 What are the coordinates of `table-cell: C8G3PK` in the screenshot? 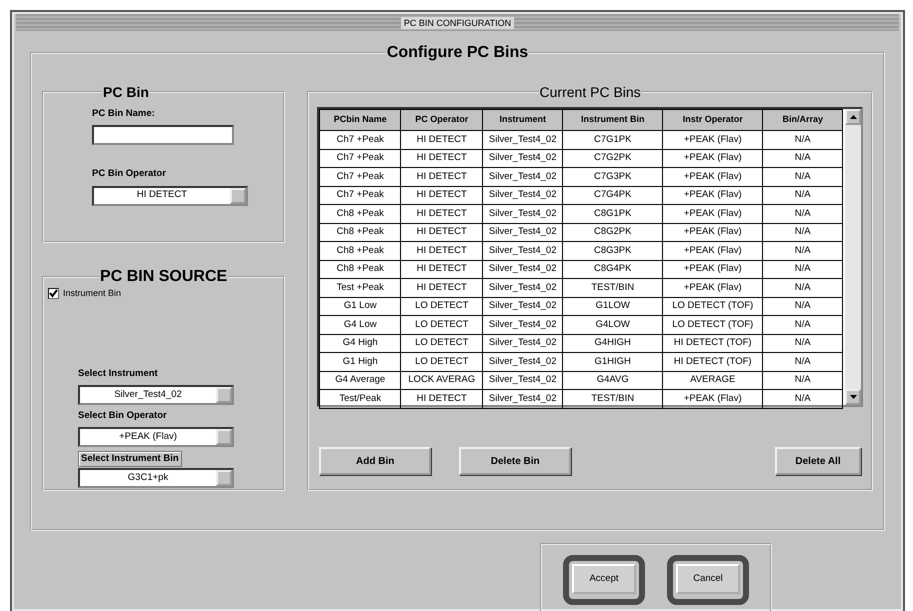 It's located at (612, 251).